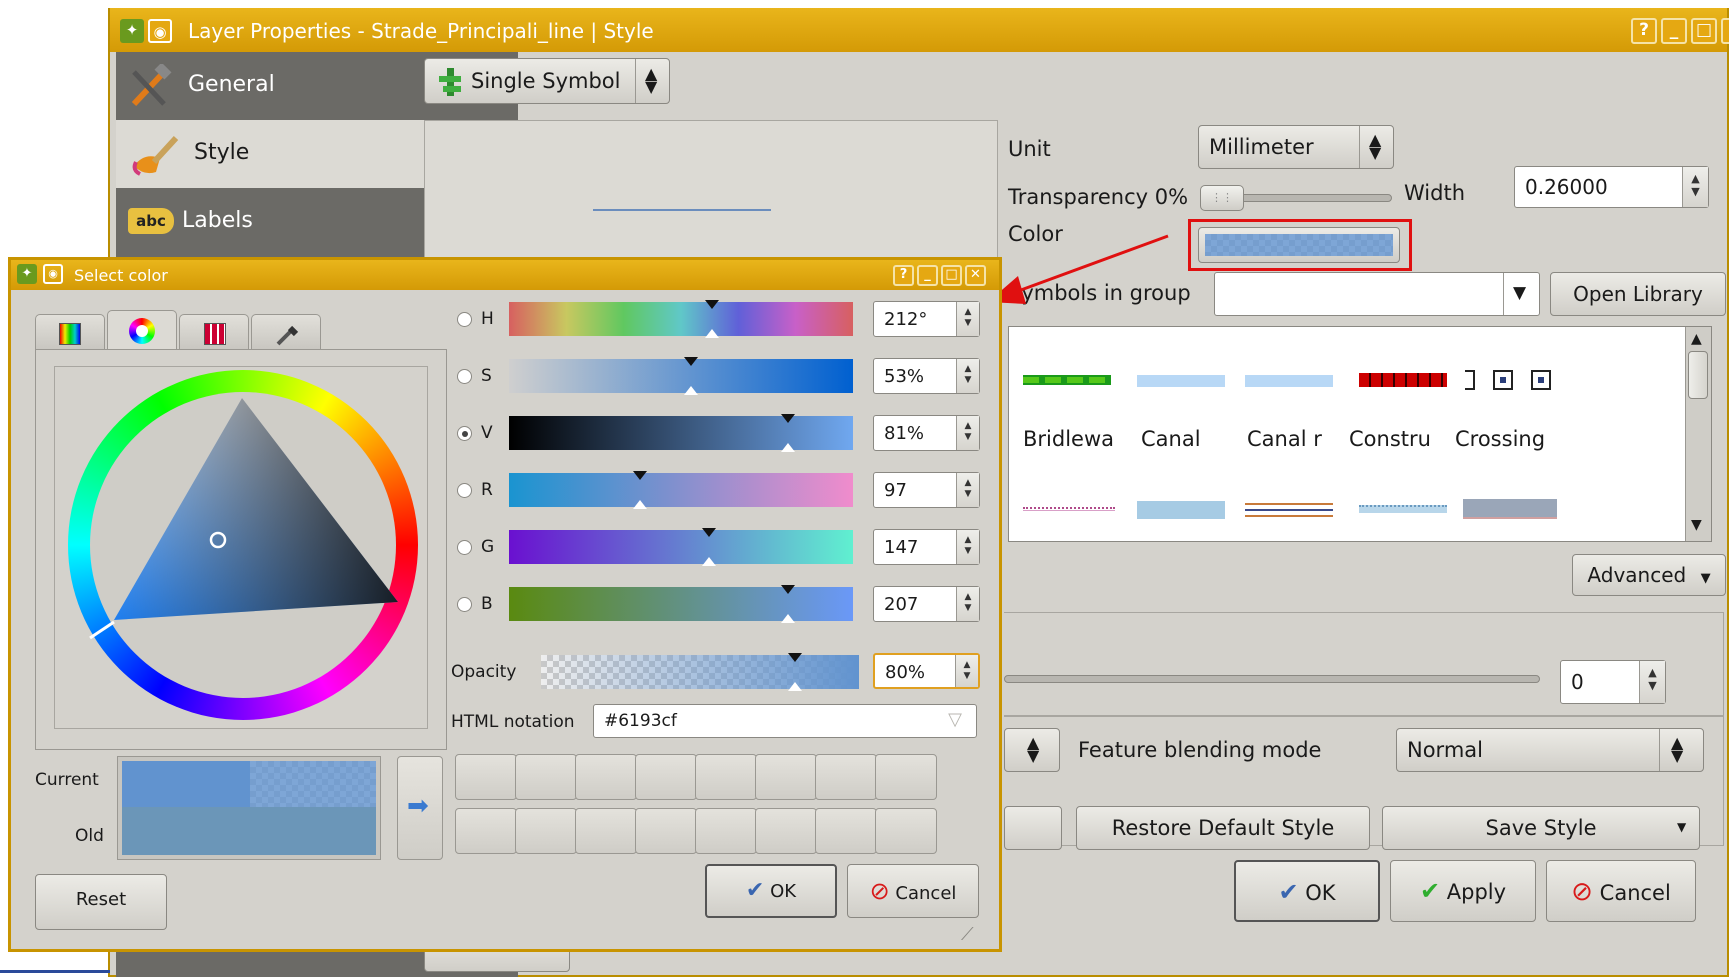 Image resolution: width=1729 pixels, height=977 pixels. What do you see at coordinates (1222, 198) in the screenshot?
I see `transparency-slider-handle: ⋮⋮` at bounding box center [1222, 198].